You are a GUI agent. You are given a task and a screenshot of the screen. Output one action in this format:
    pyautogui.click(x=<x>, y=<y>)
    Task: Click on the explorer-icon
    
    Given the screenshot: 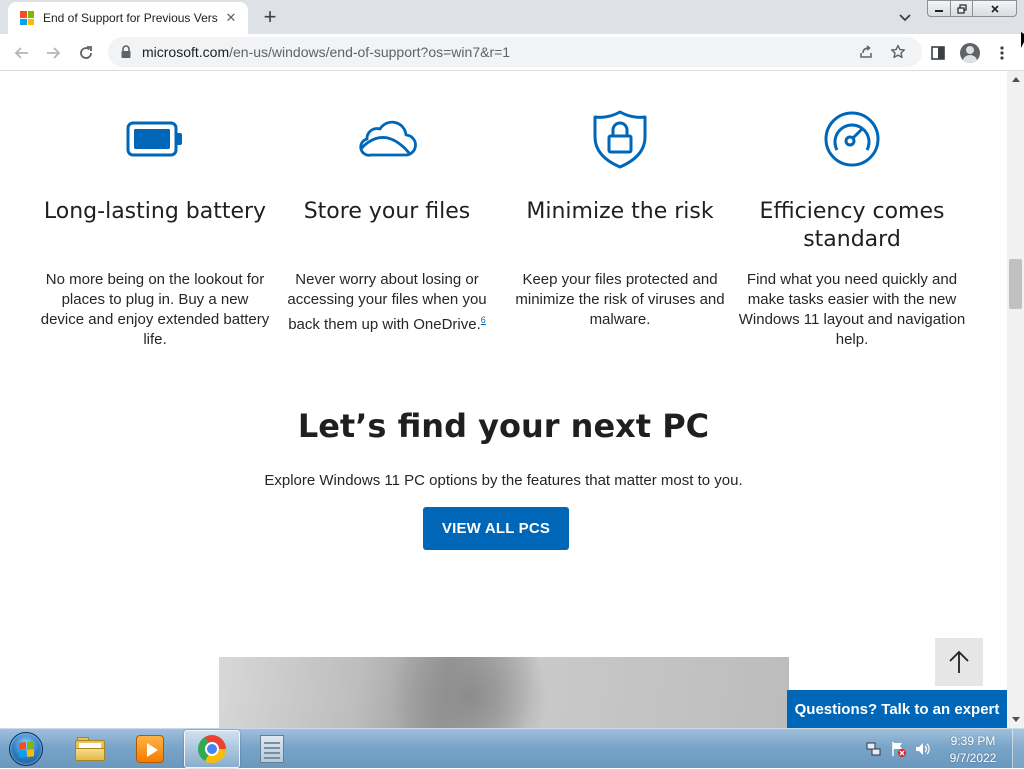 What is the action you would take?
    pyautogui.click(x=90, y=749)
    